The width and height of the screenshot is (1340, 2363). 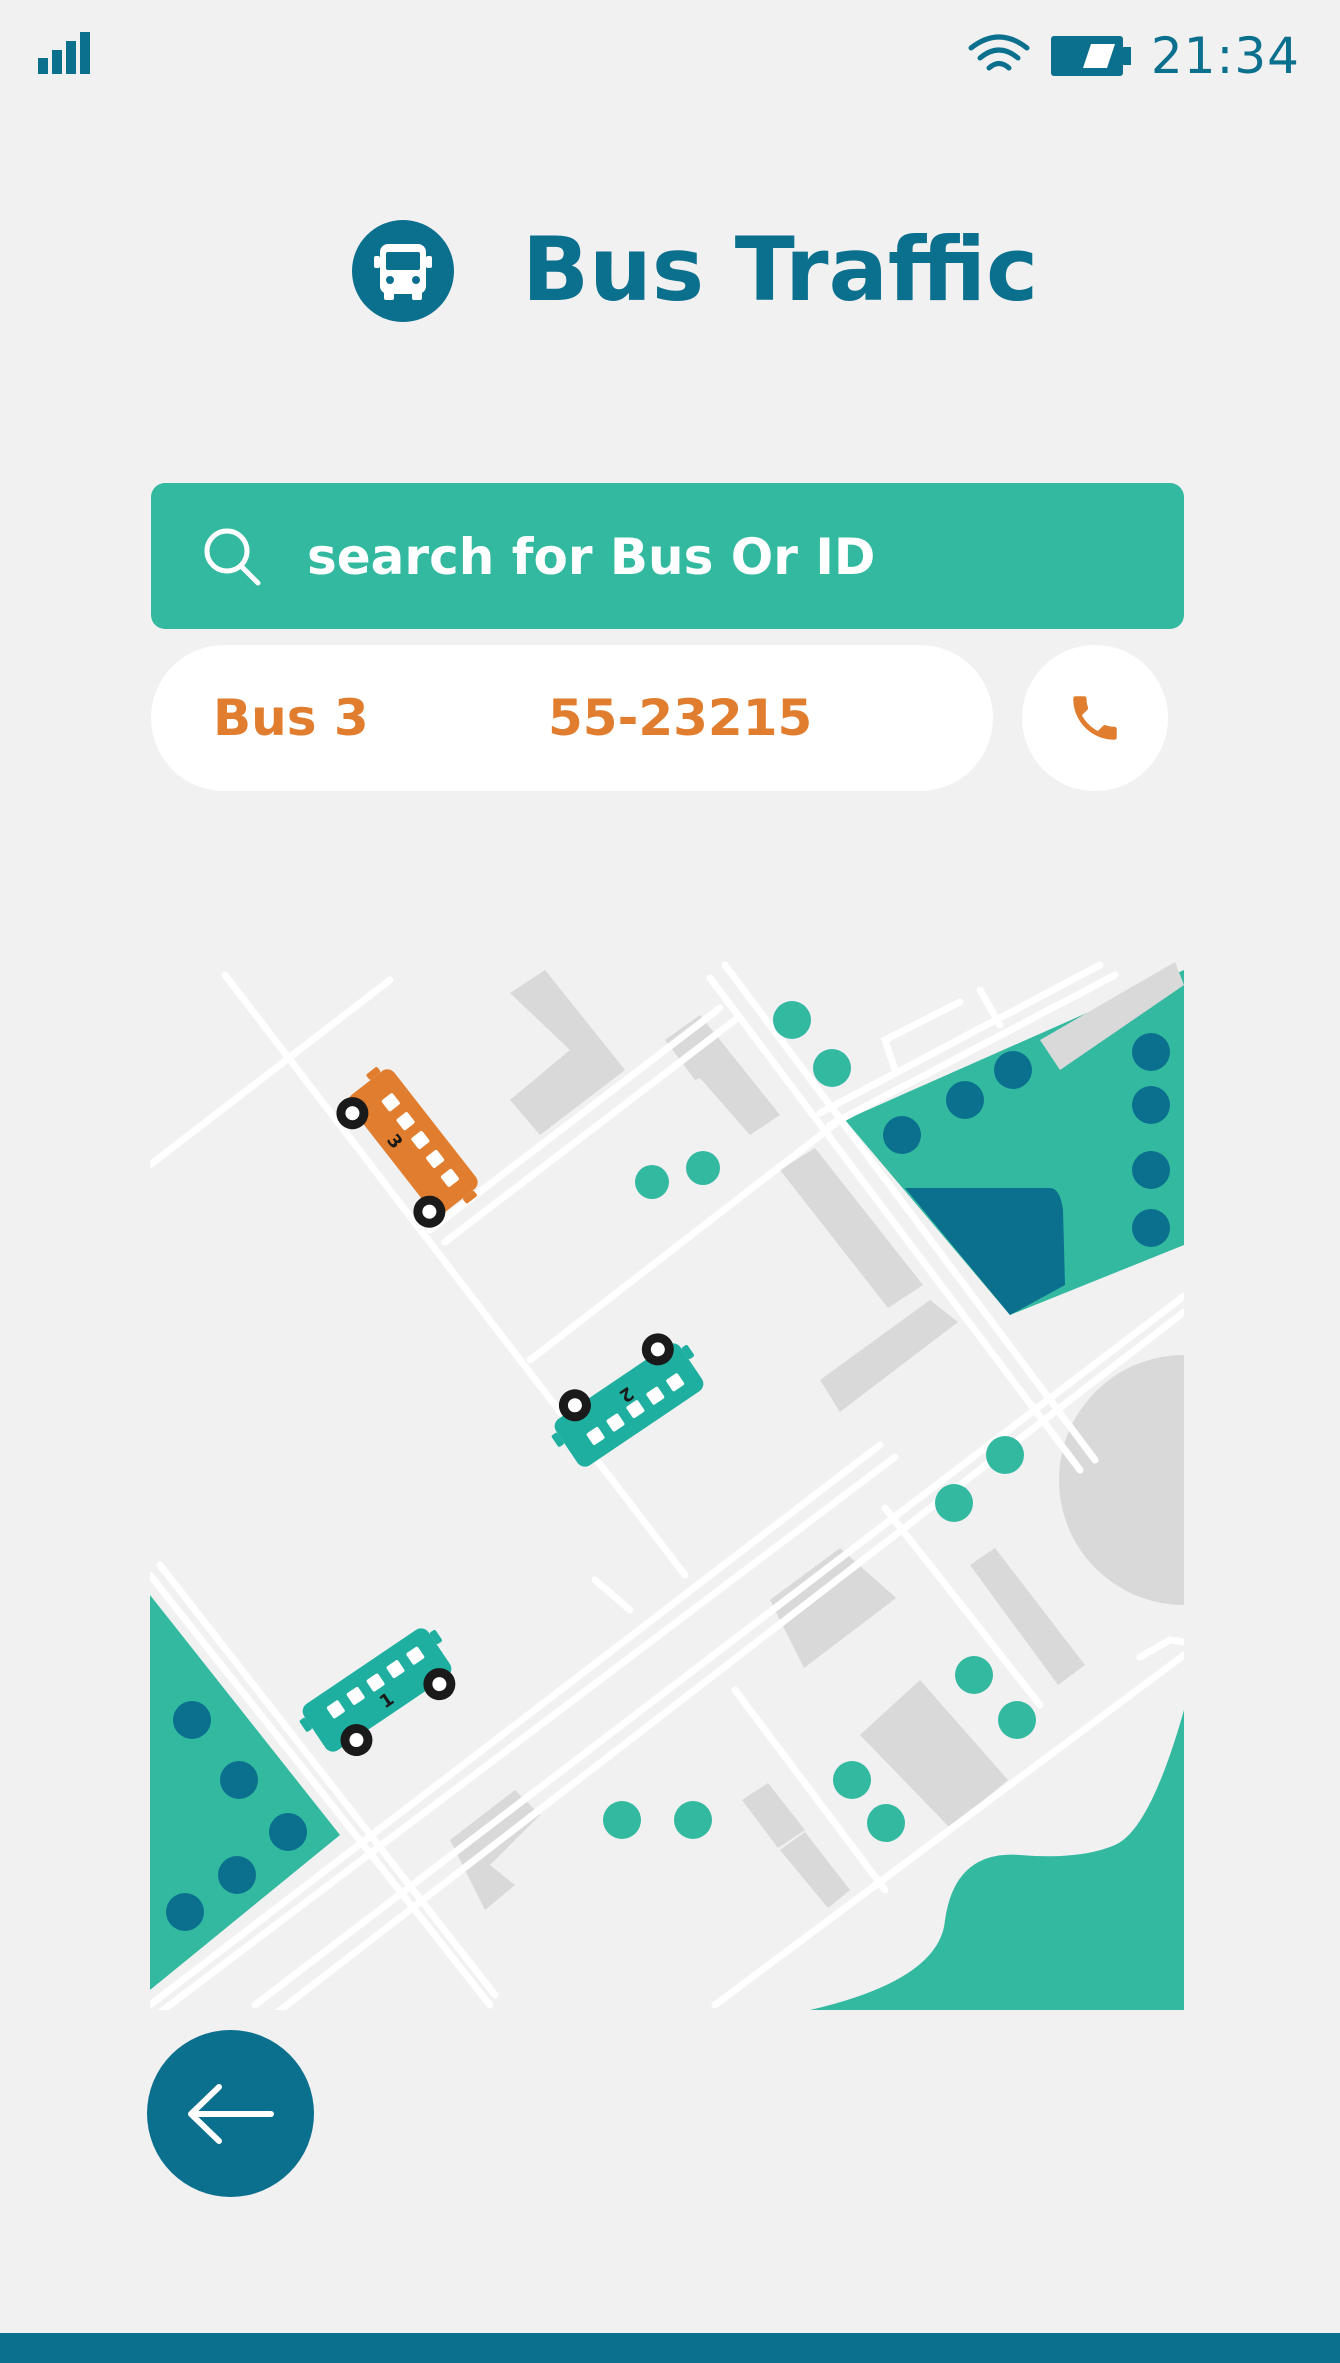 I want to click on call-button, so click(x=1095, y=718).